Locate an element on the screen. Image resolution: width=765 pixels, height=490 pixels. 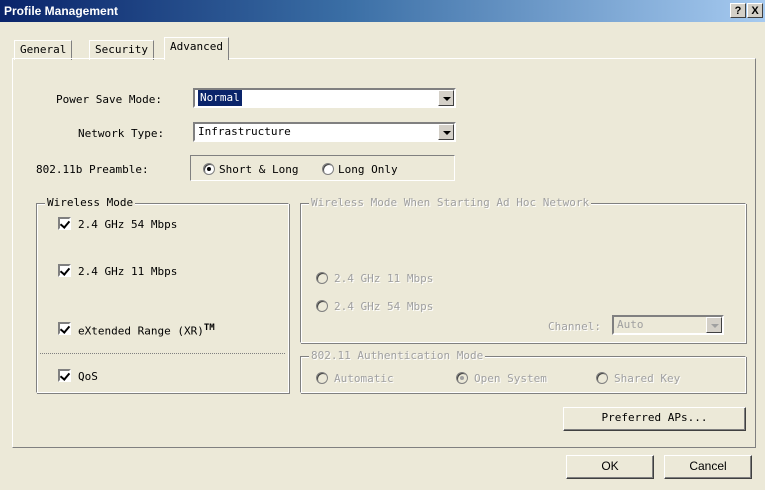
network-type-value: Infrastructure is located at coordinates (244, 131).